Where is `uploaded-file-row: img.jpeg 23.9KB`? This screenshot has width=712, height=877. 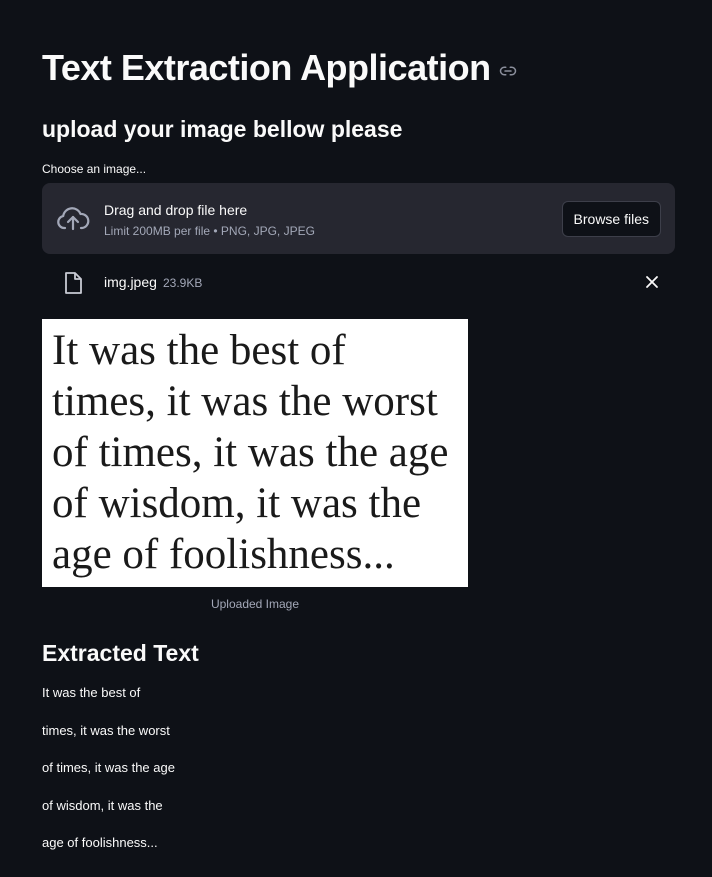 uploaded-file-row: img.jpeg 23.9KB is located at coordinates (358, 282).